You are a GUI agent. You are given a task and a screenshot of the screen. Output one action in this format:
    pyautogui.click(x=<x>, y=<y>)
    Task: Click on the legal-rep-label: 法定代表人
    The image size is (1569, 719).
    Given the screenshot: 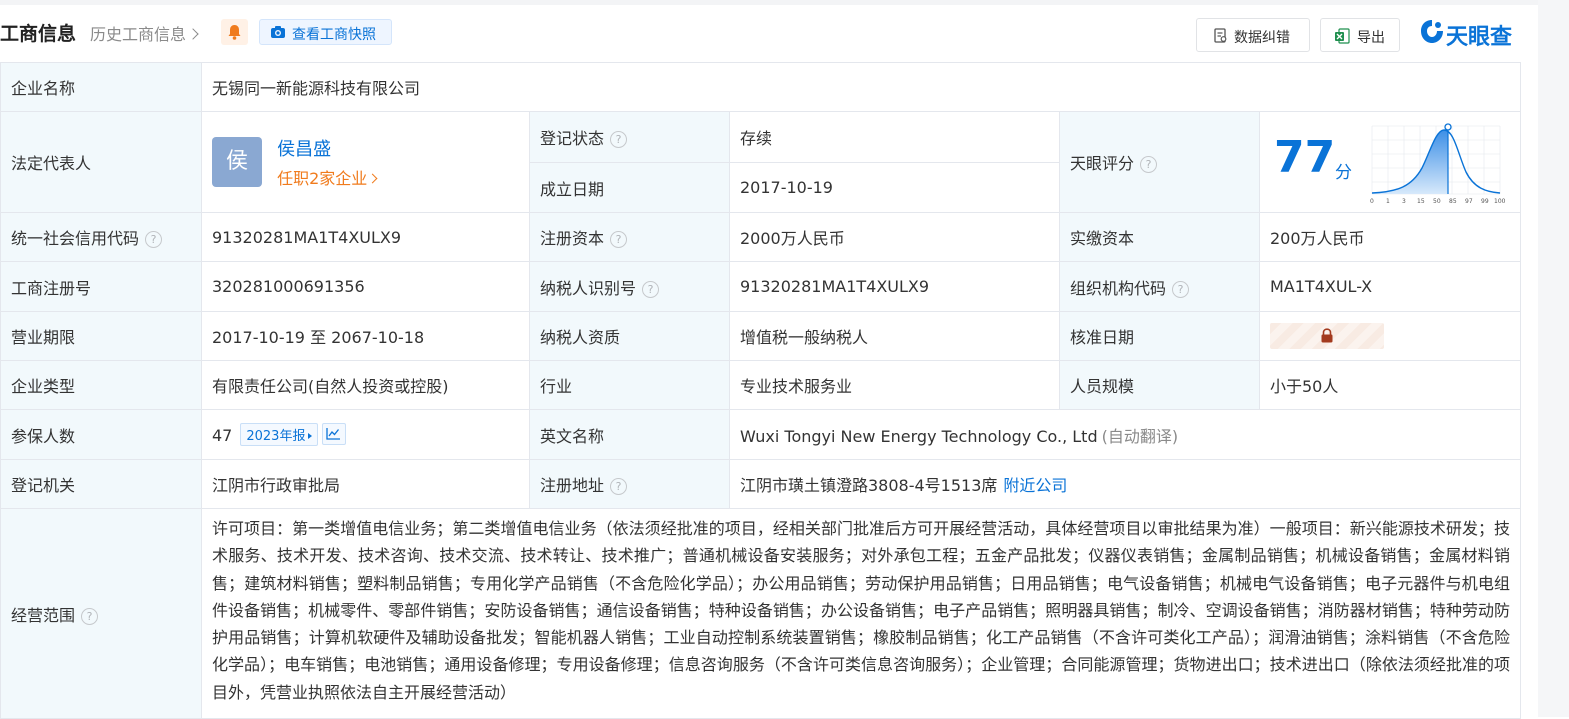 What is the action you would take?
    pyautogui.click(x=101, y=162)
    